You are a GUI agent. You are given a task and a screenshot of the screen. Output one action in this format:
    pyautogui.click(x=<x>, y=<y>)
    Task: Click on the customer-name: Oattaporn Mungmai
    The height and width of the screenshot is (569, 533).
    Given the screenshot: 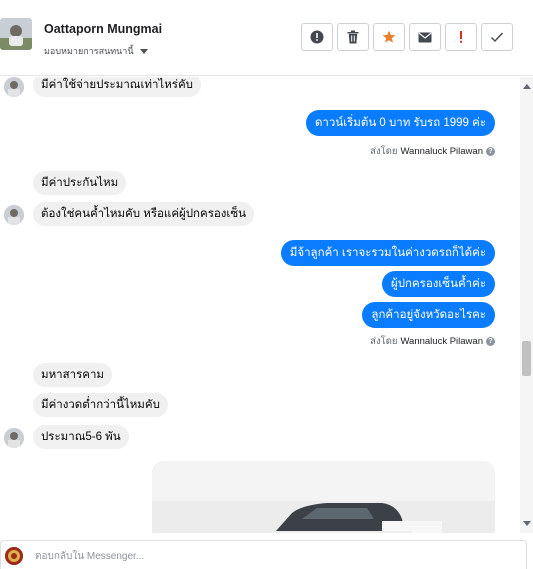 What is the action you would take?
    pyautogui.click(x=103, y=29)
    